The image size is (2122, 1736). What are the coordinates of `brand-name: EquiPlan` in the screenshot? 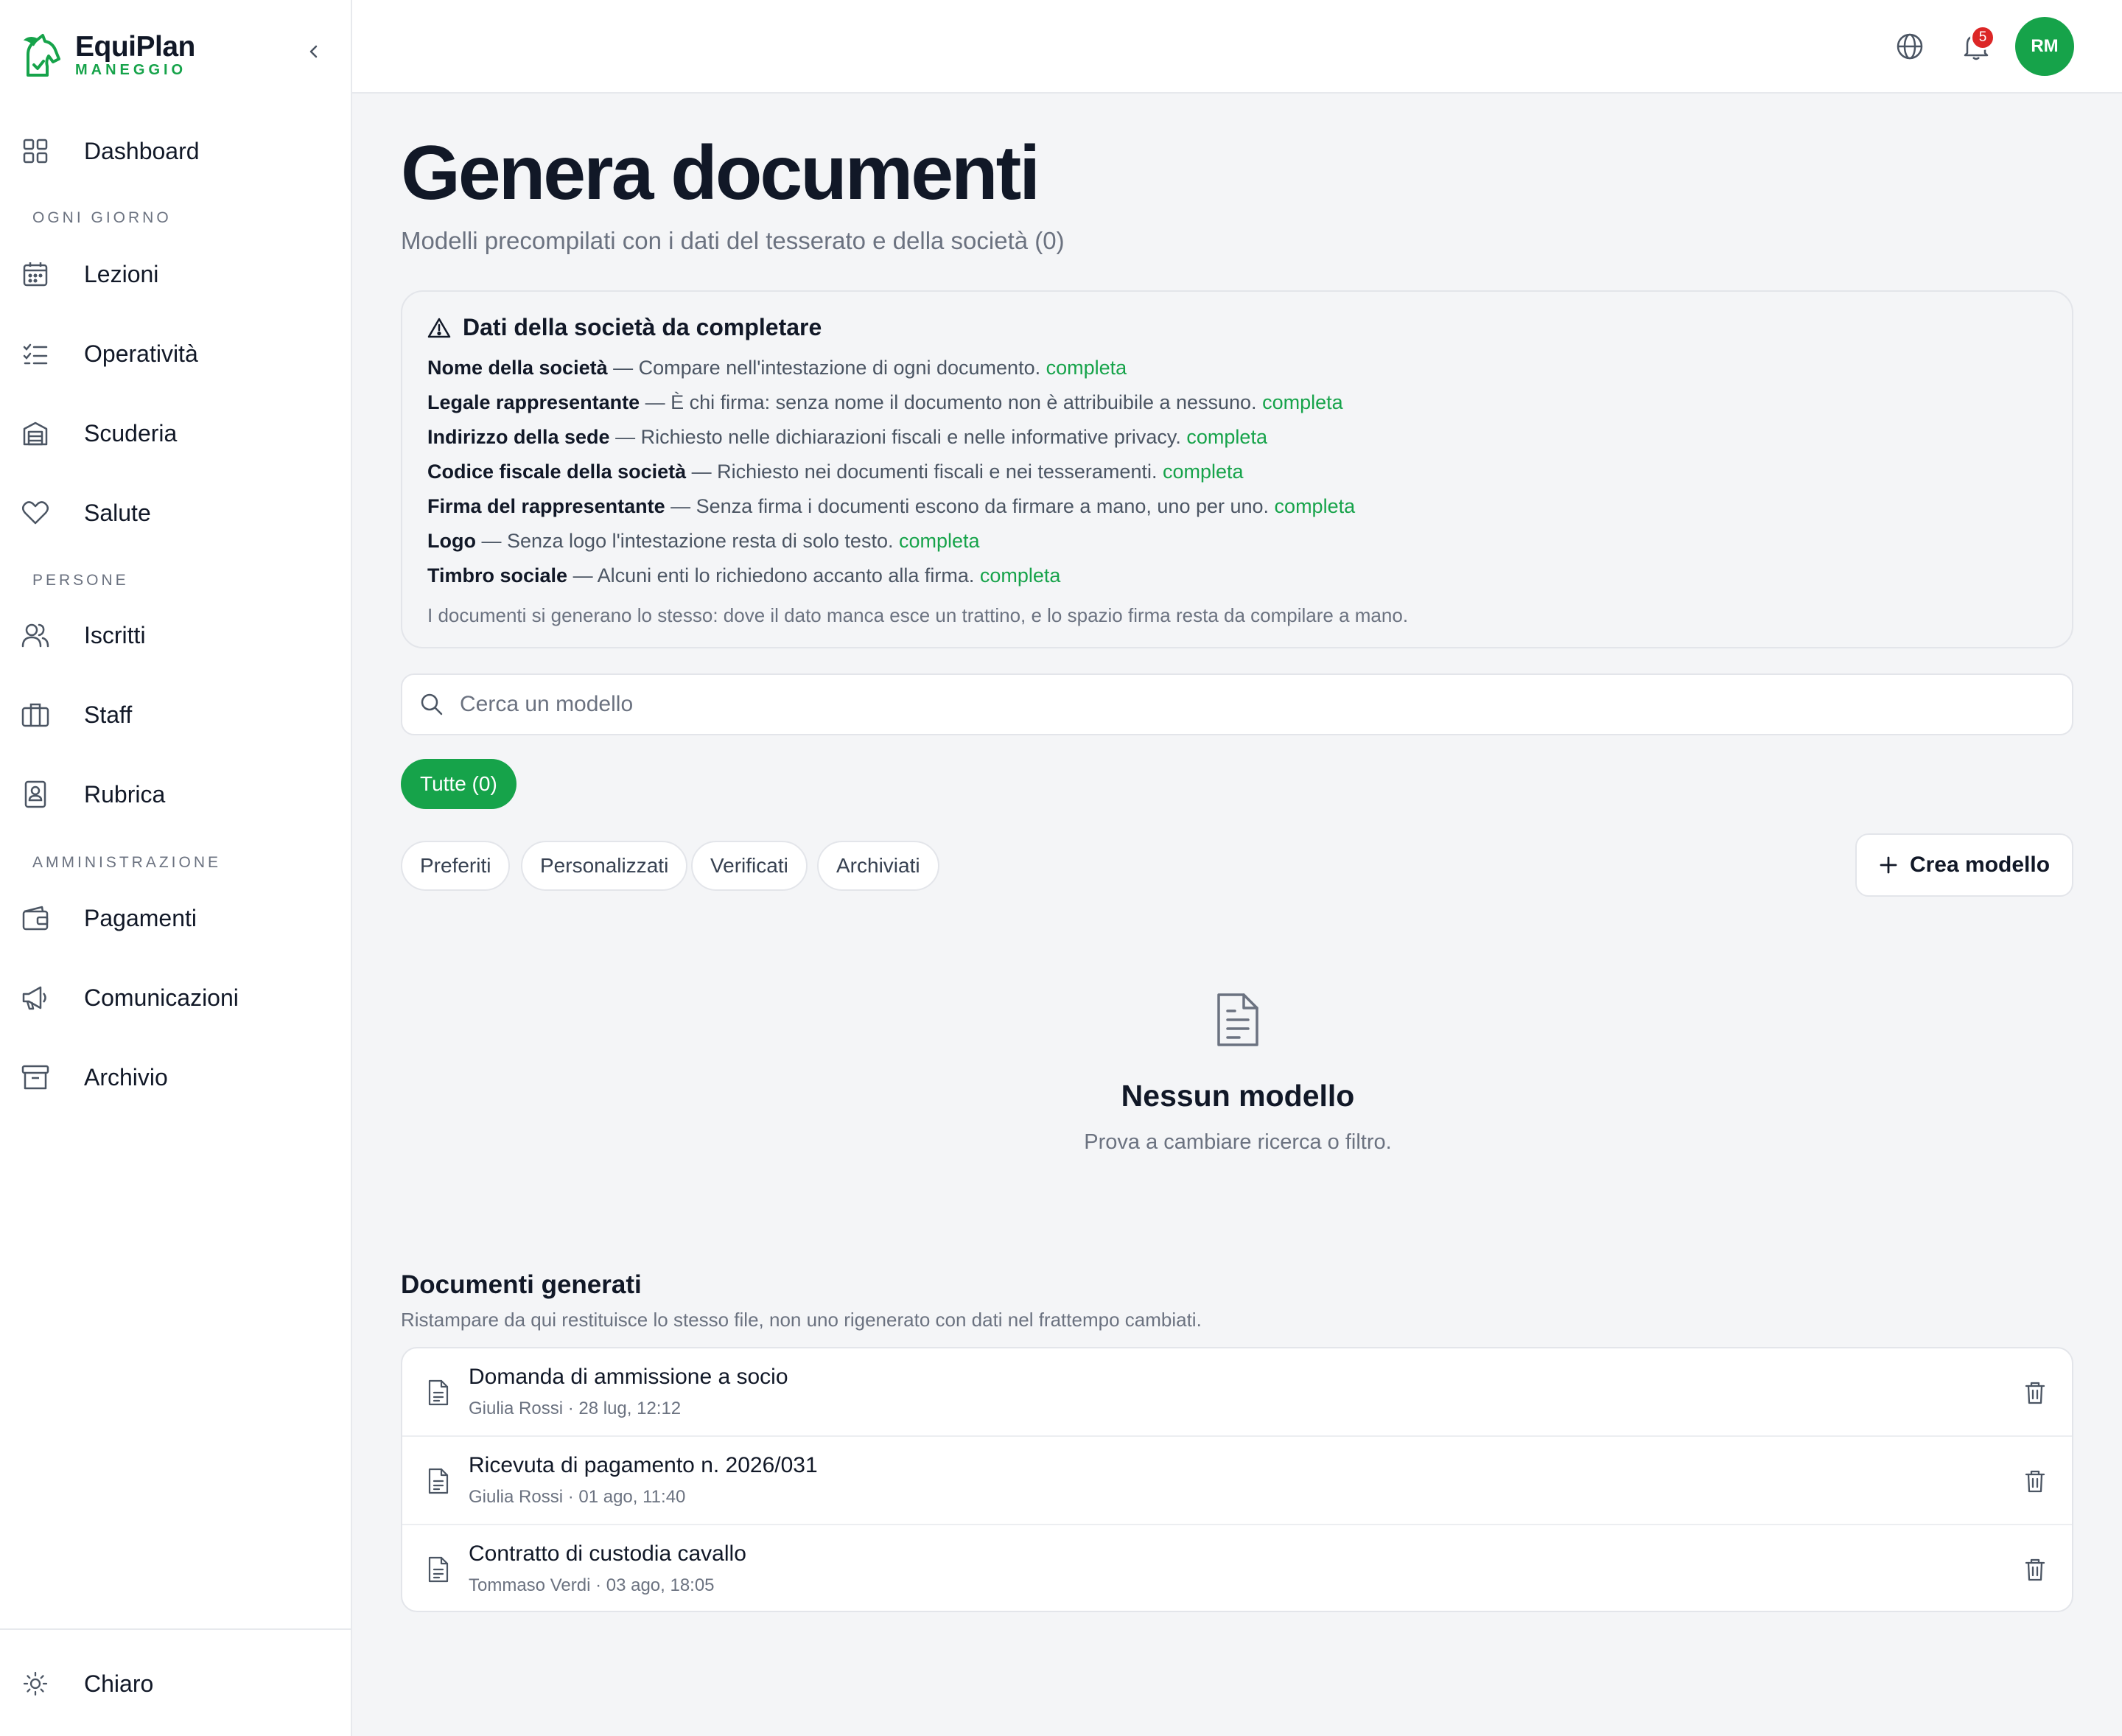 It's located at (135, 47).